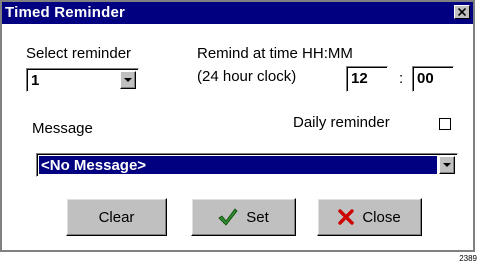 Image resolution: width=479 pixels, height=267 pixels. What do you see at coordinates (82, 80) in the screenshot?
I see `select-reminder-combobox: 1` at bounding box center [82, 80].